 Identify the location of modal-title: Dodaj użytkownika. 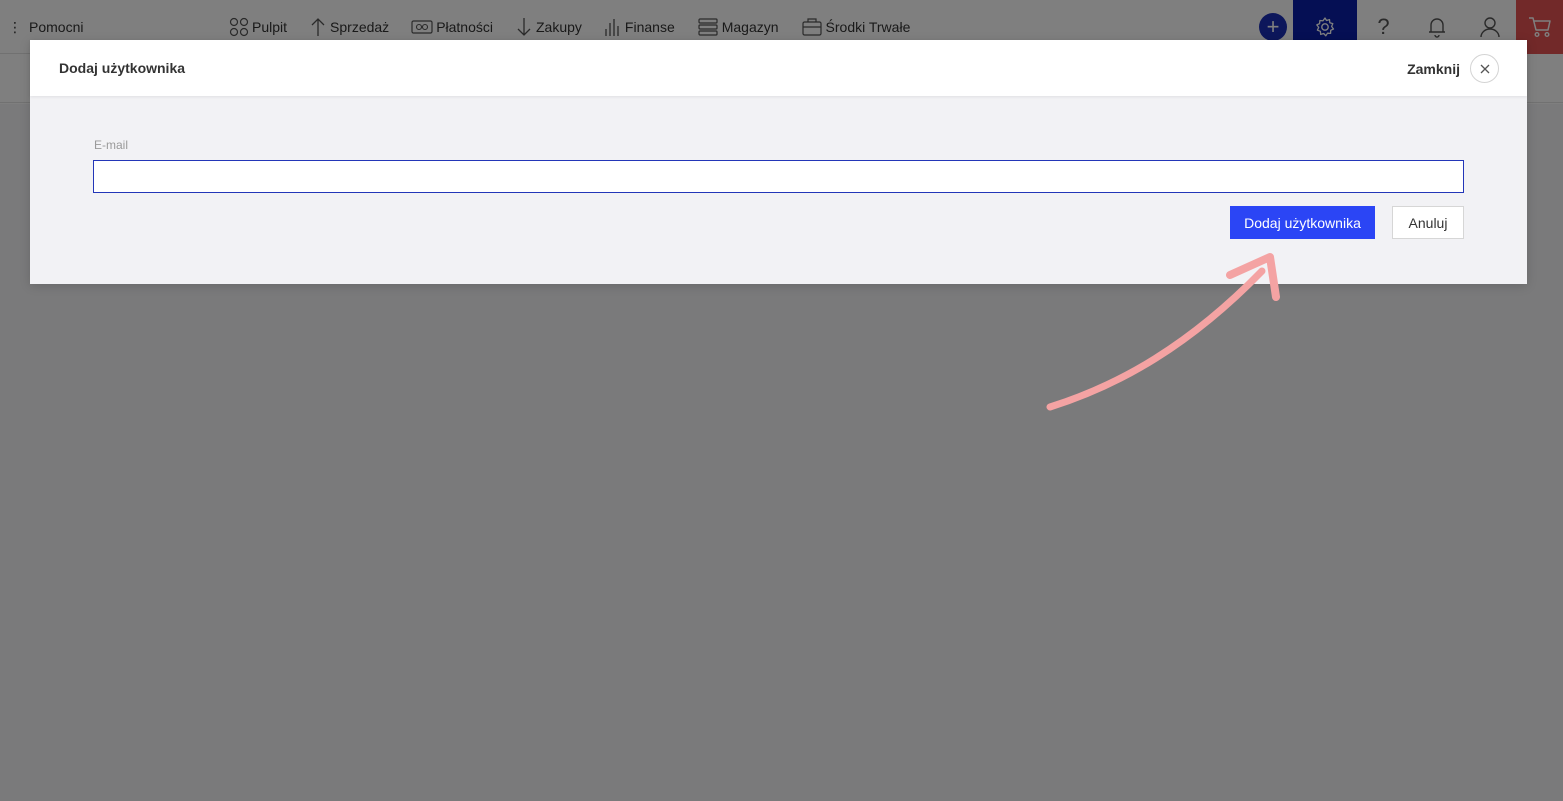
(122, 68).